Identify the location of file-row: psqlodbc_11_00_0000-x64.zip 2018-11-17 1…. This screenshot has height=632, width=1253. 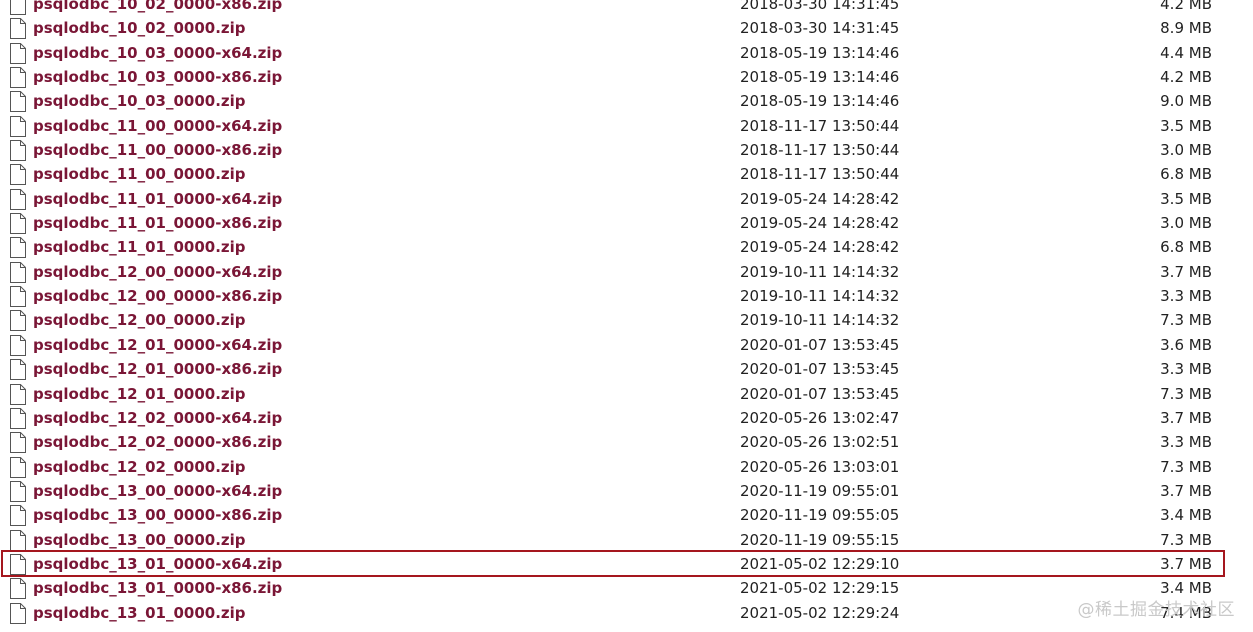
(626, 126).